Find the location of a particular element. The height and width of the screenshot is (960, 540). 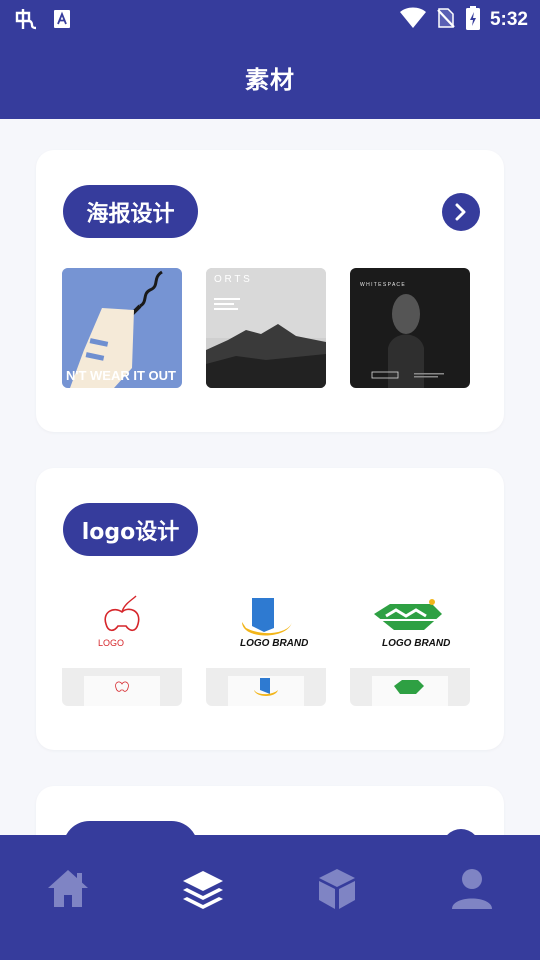

page-title: 素材 is located at coordinates (270, 80).